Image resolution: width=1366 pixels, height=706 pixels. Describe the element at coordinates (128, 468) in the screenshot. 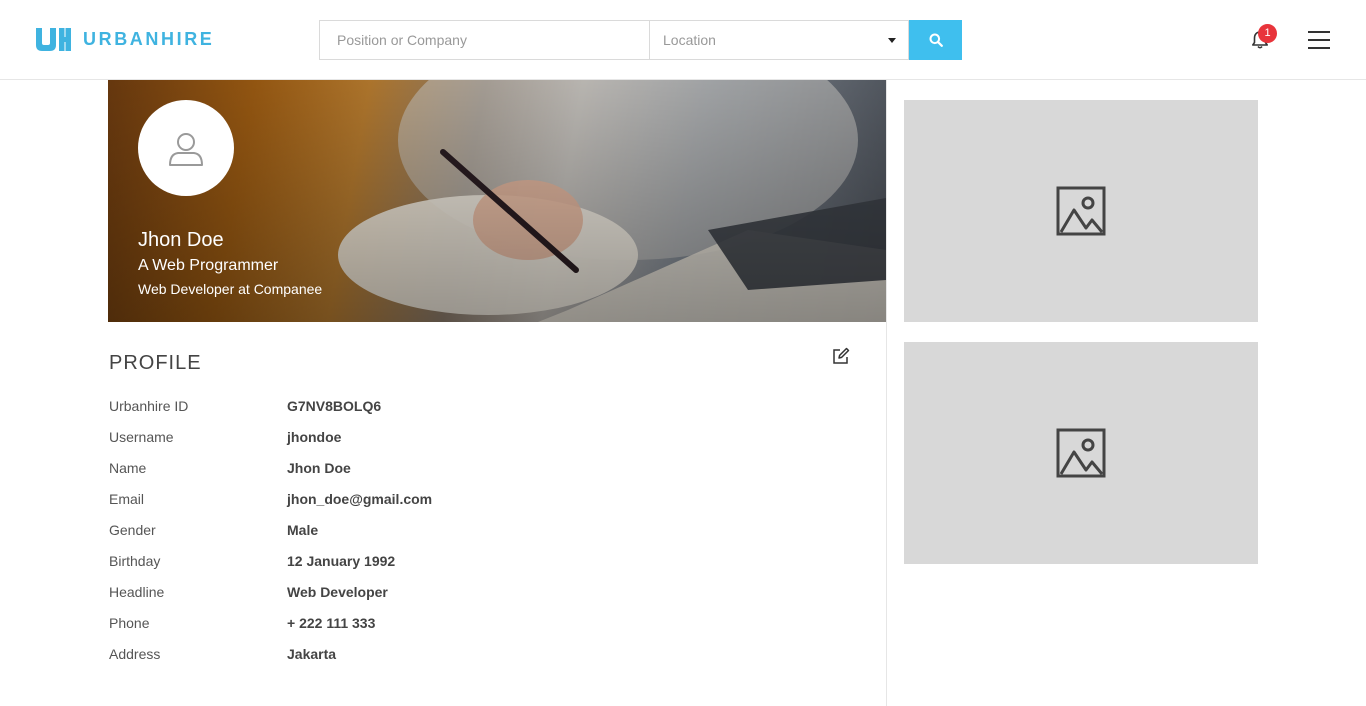

I see `profile-label: Name` at that location.